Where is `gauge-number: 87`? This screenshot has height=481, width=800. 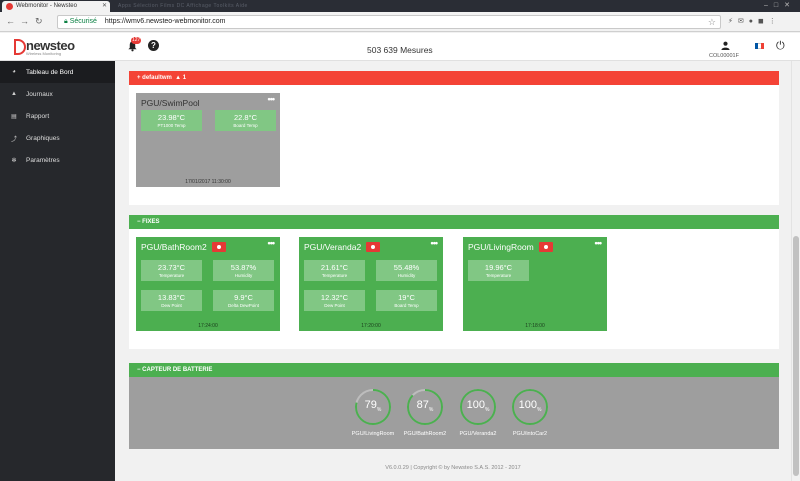 gauge-number: 87 is located at coordinates (422, 405).